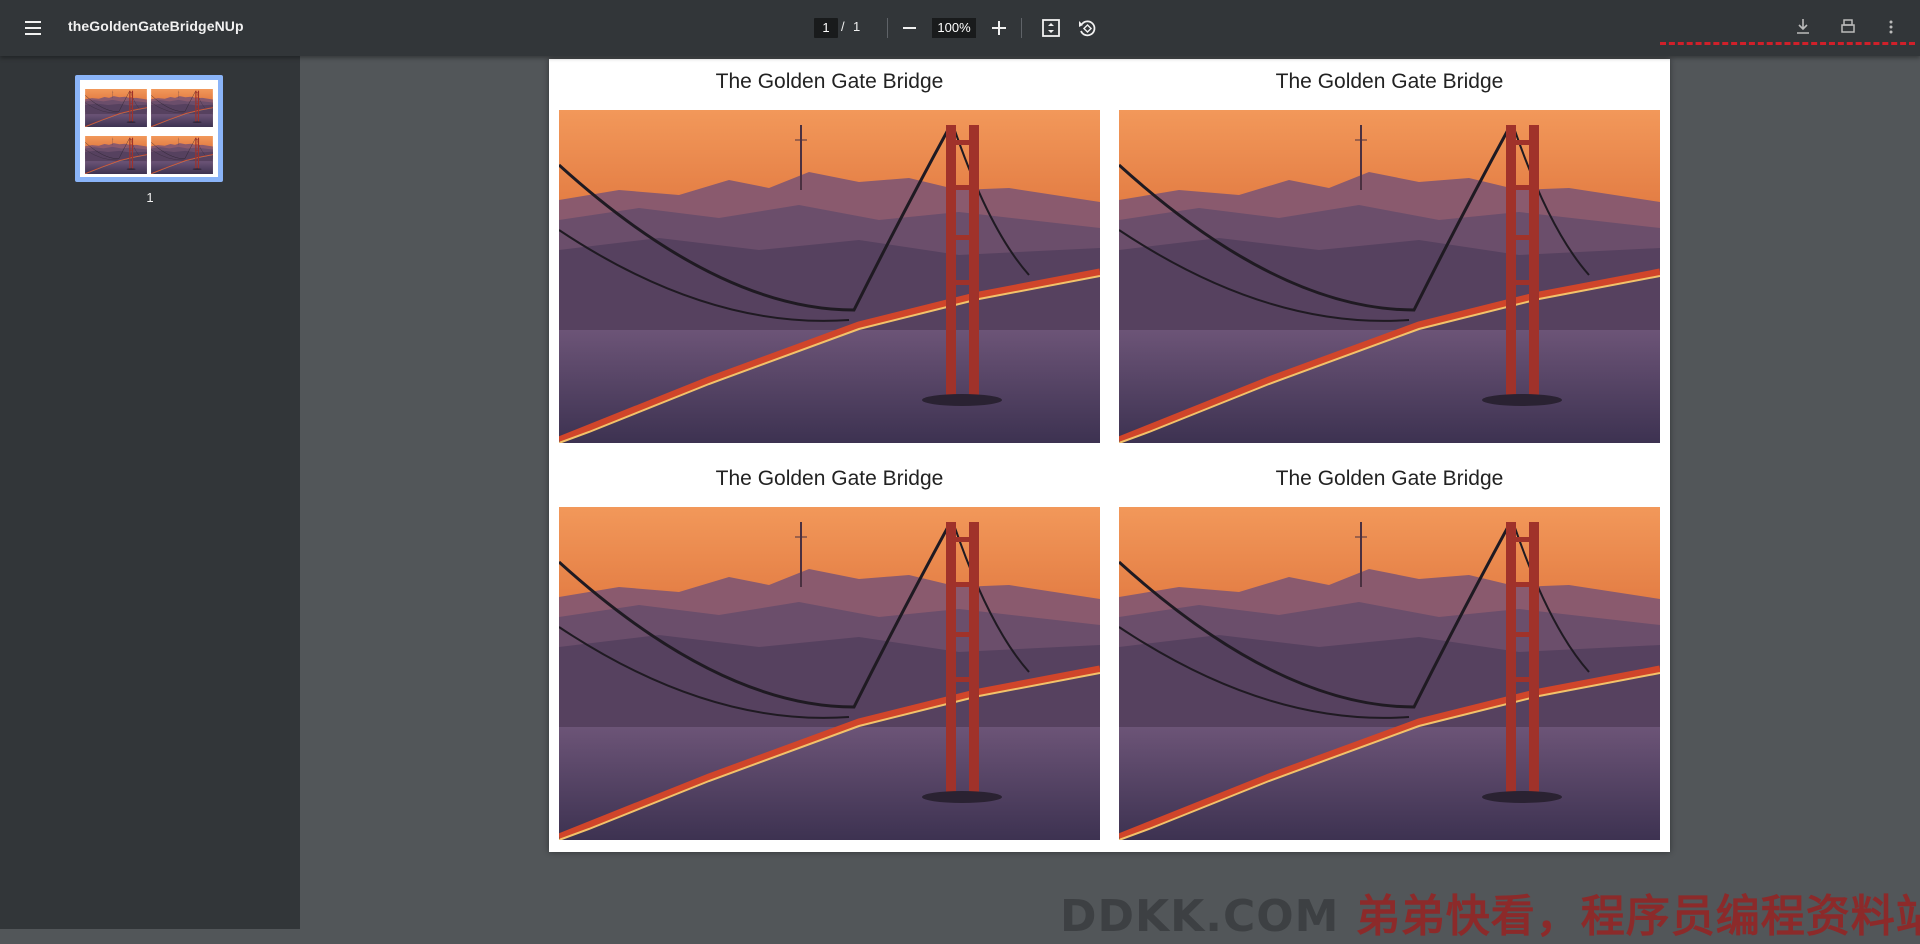  Describe the element at coordinates (826, 28) in the screenshot. I see `current-page-input: 1` at that location.